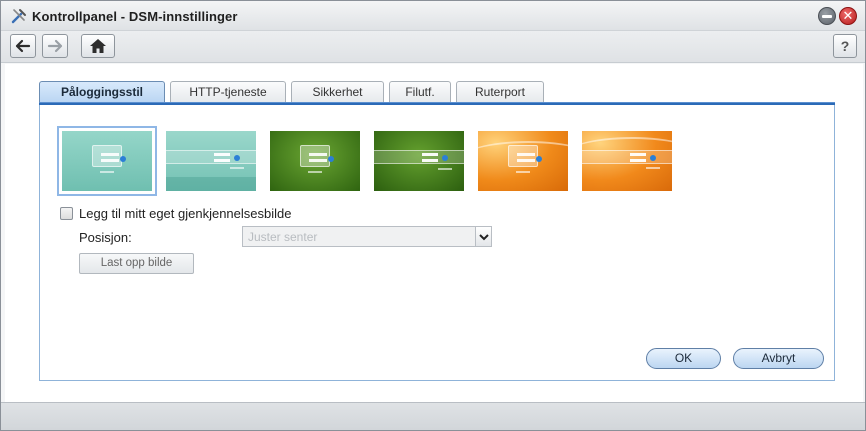  What do you see at coordinates (185, 213) in the screenshot?
I see `custom-image-checkbox-label: Legg til mitt eget gjenkjennelsesbilde` at bounding box center [185, 213].